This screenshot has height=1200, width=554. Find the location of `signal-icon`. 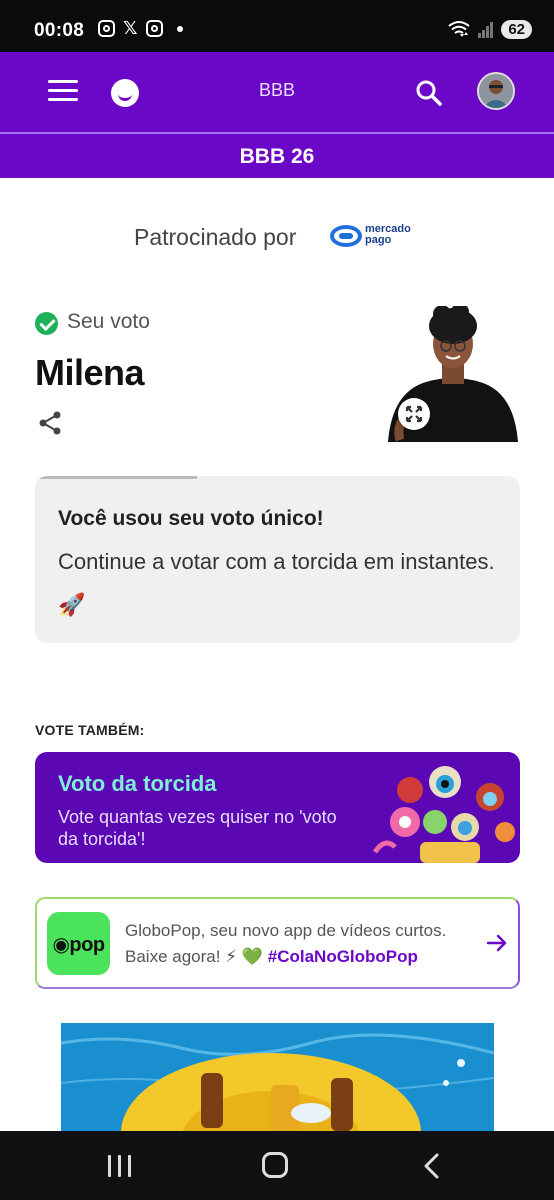

signal-icon is located at coordinates (486, 30).